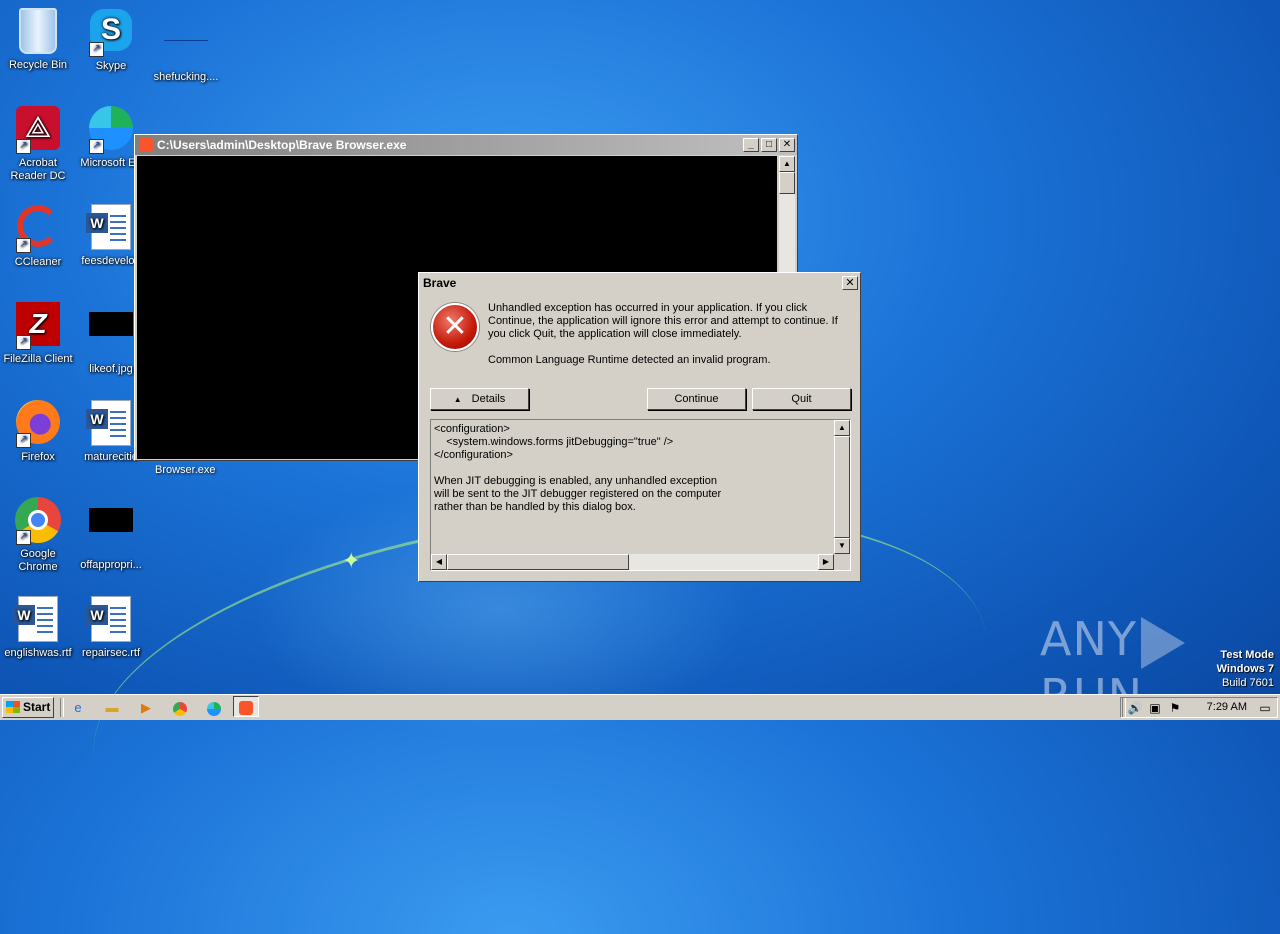 The image size is (1280, 934). What do you see at coordinates (62, 707) in the screenshot?
I see `taskbar-divider` at bounding box center [62, 707].